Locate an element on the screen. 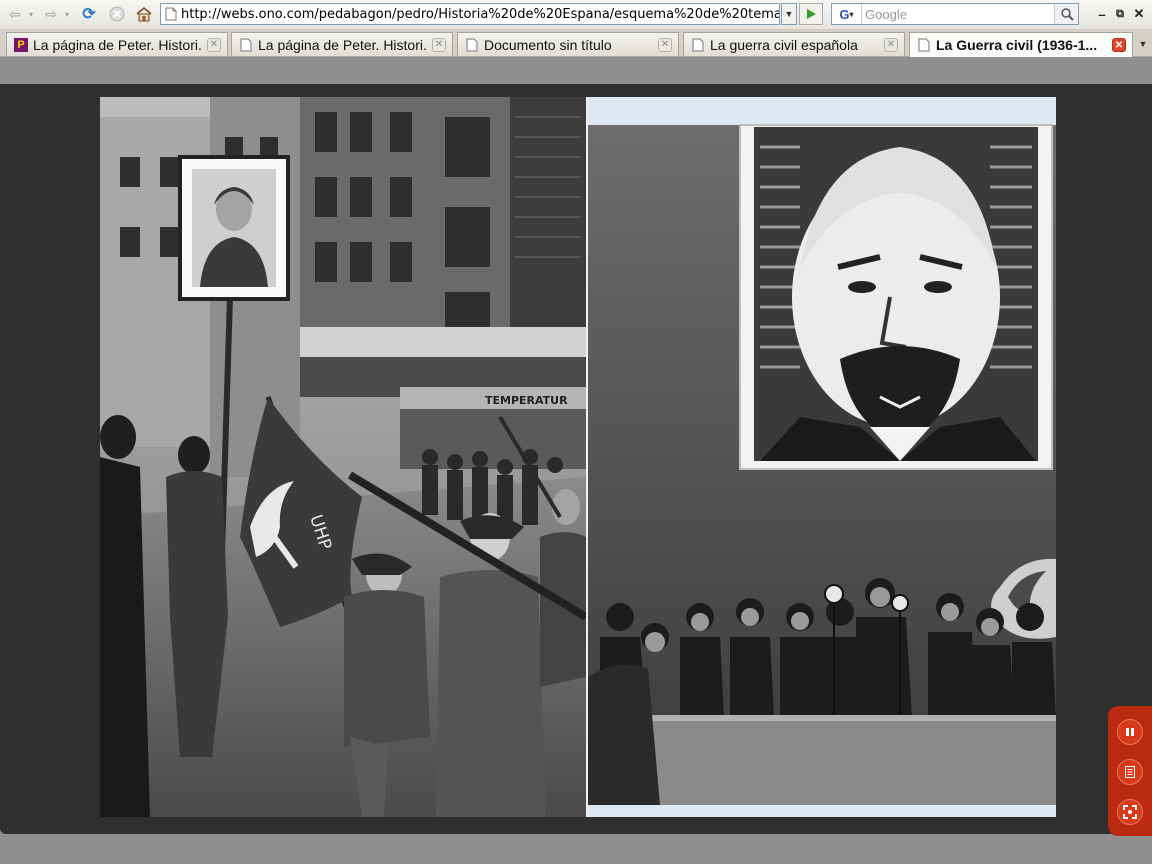  forward-arrow-icon: ⇨ is located at coordinates (51, 13).